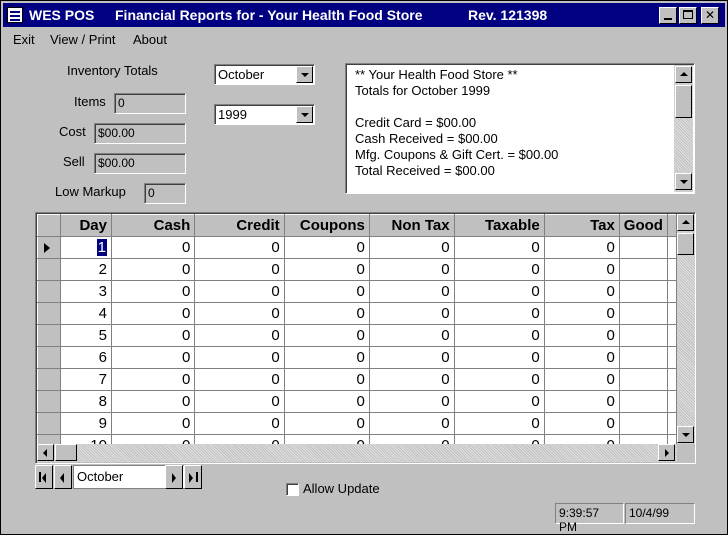 The width and height of the screenshot is (728, 535). What do you see at coordinates (581, 225) in the screenshot?
I see `column-header-tax: Tax` at bounding box center [581, 225].